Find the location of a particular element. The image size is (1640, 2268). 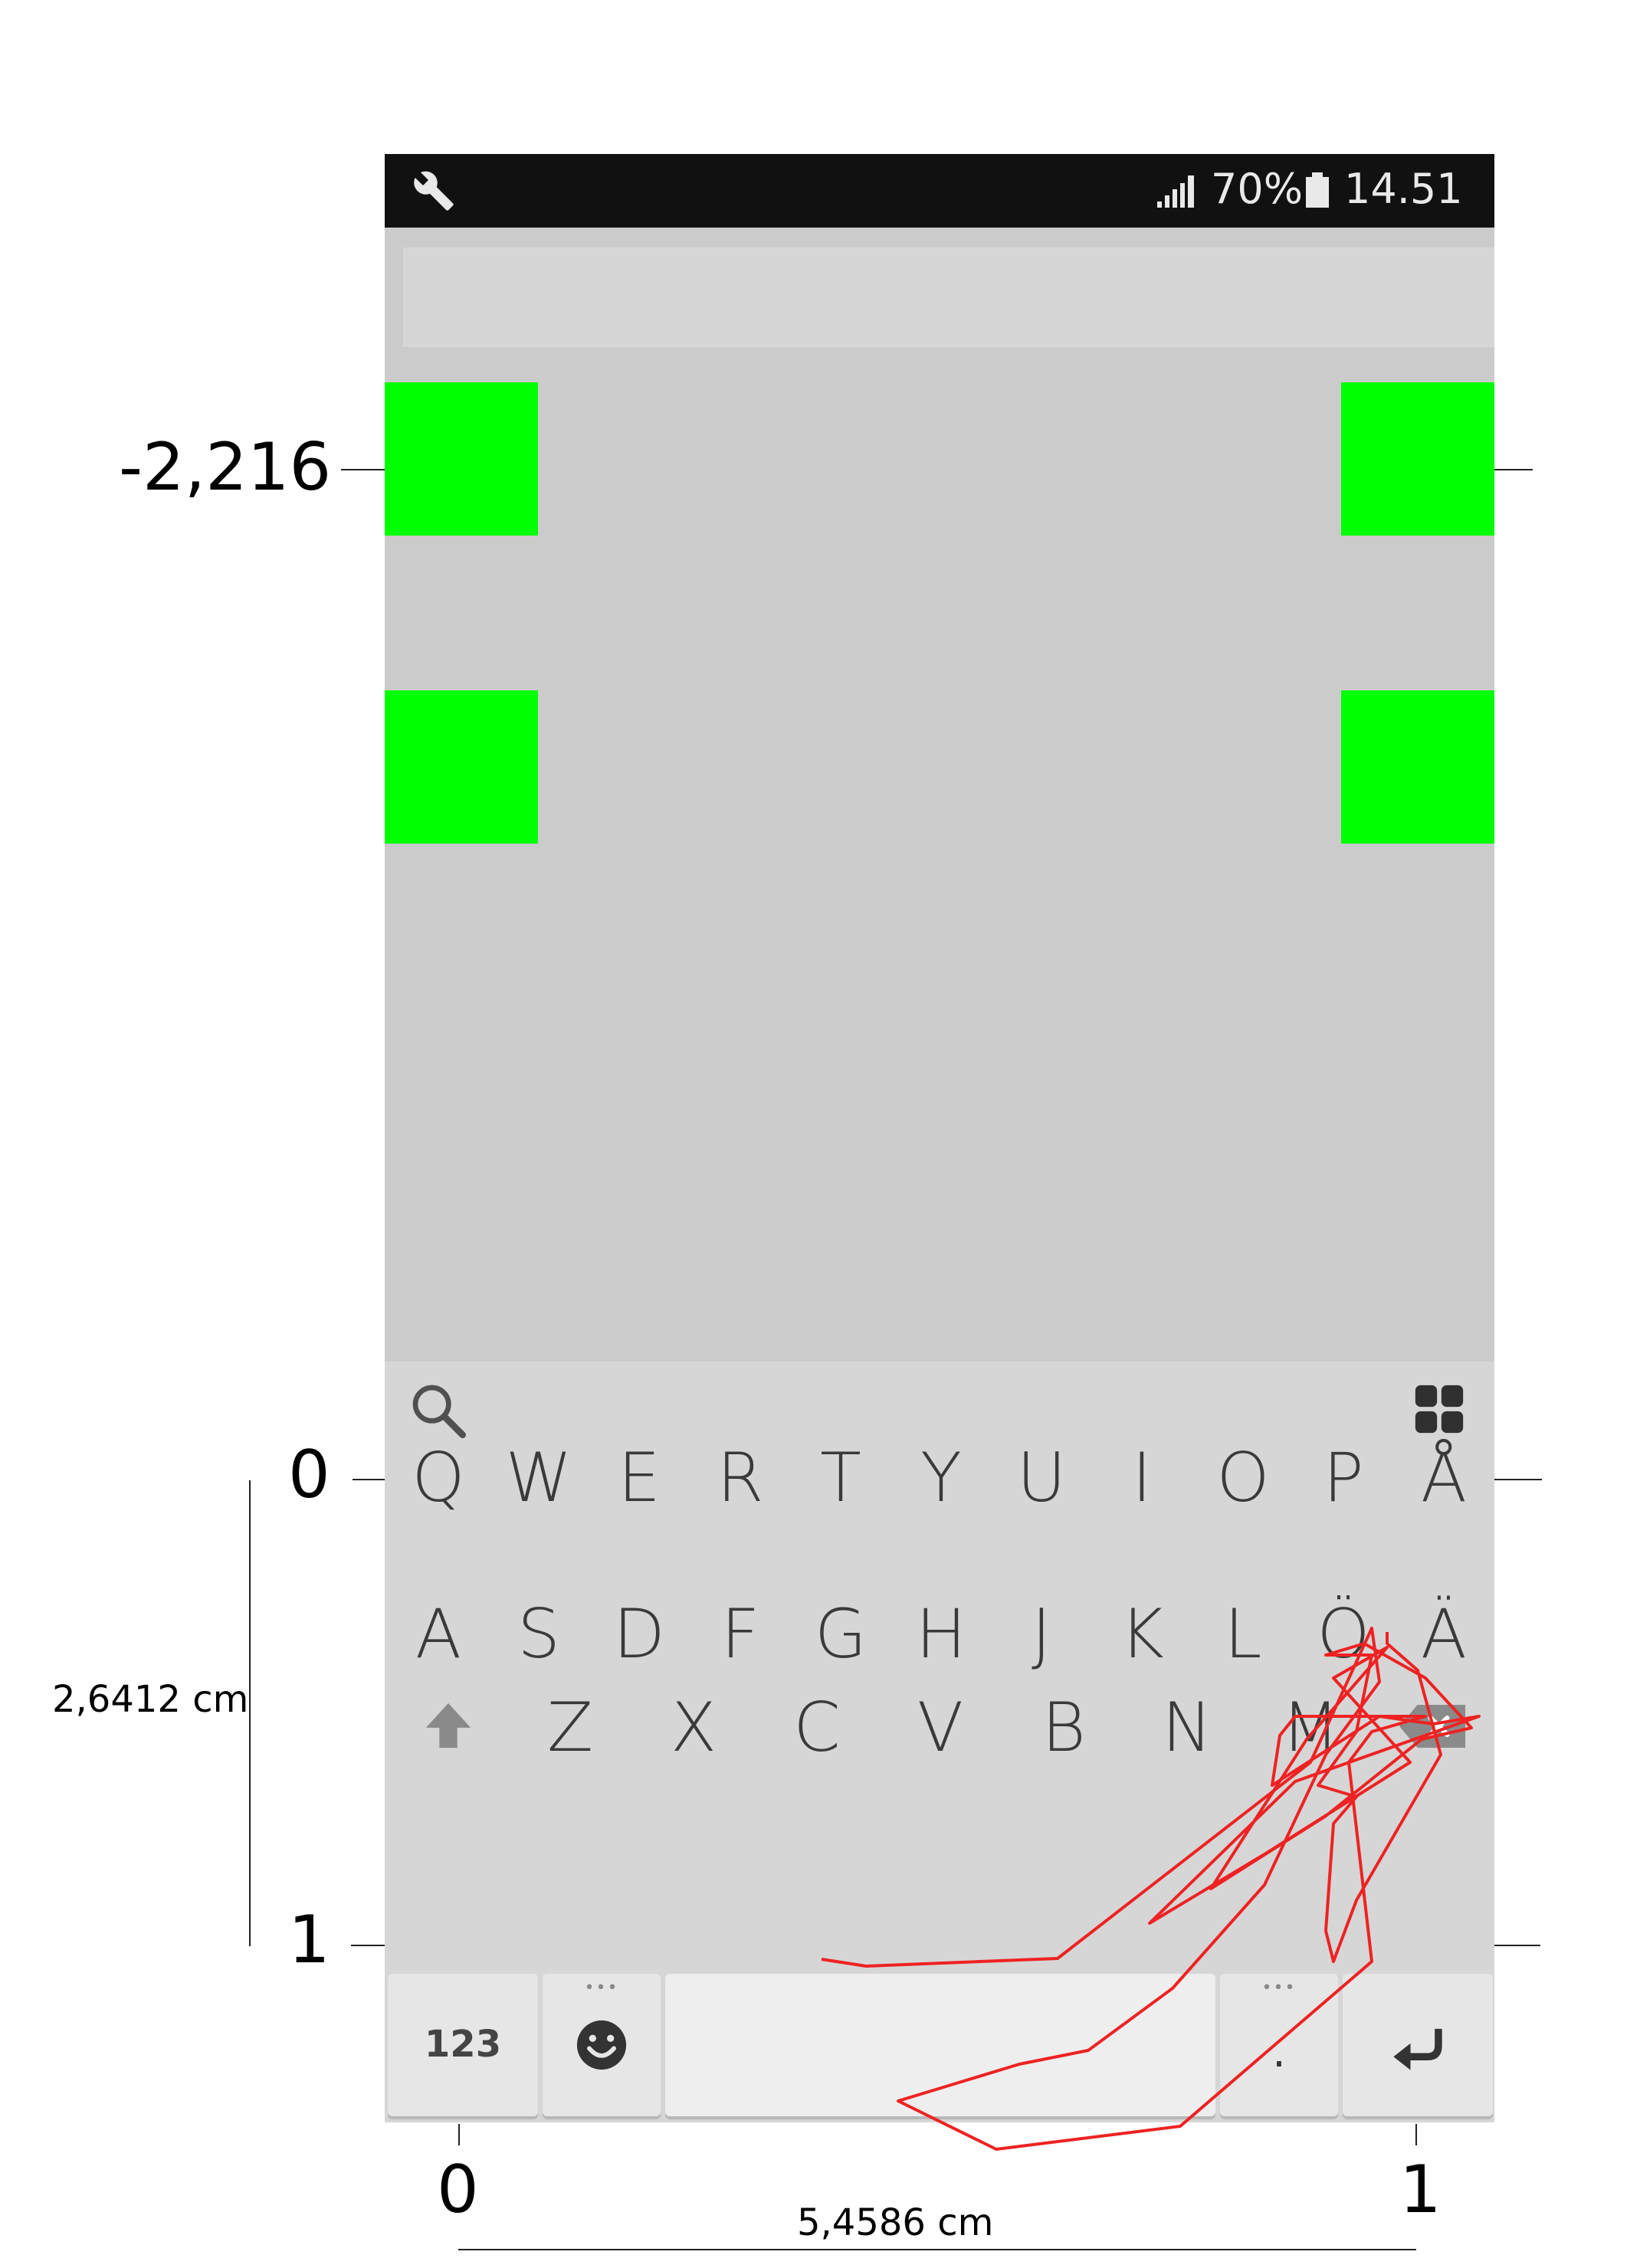

key-b: B is located at coordinates (1064, 1727).